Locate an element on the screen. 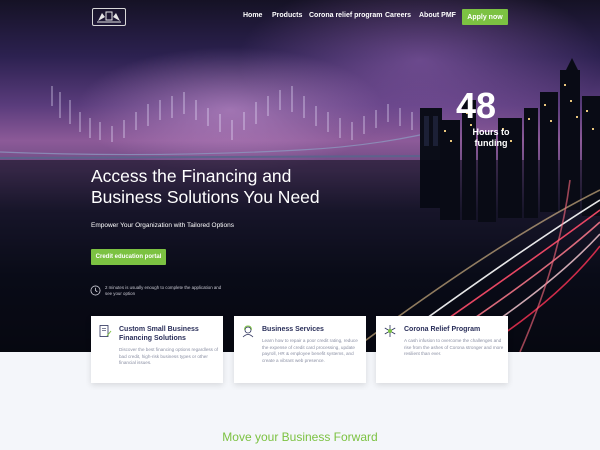 This screenshot has height=450, width=600. nav-about: About PMF is located at coordinates (437, 15).